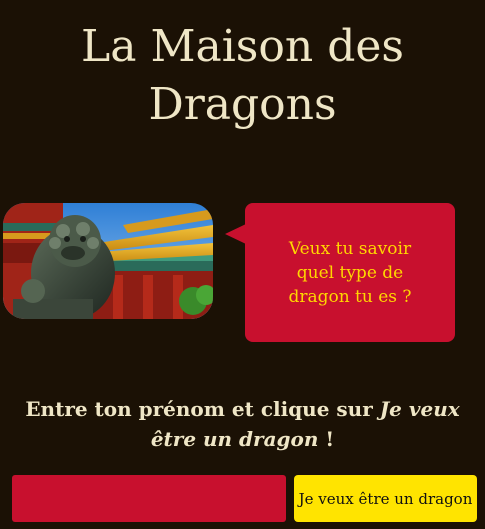 This screenshot has height=529, width=485. I want to click on instruction-suffix: !, so click(326, 439).